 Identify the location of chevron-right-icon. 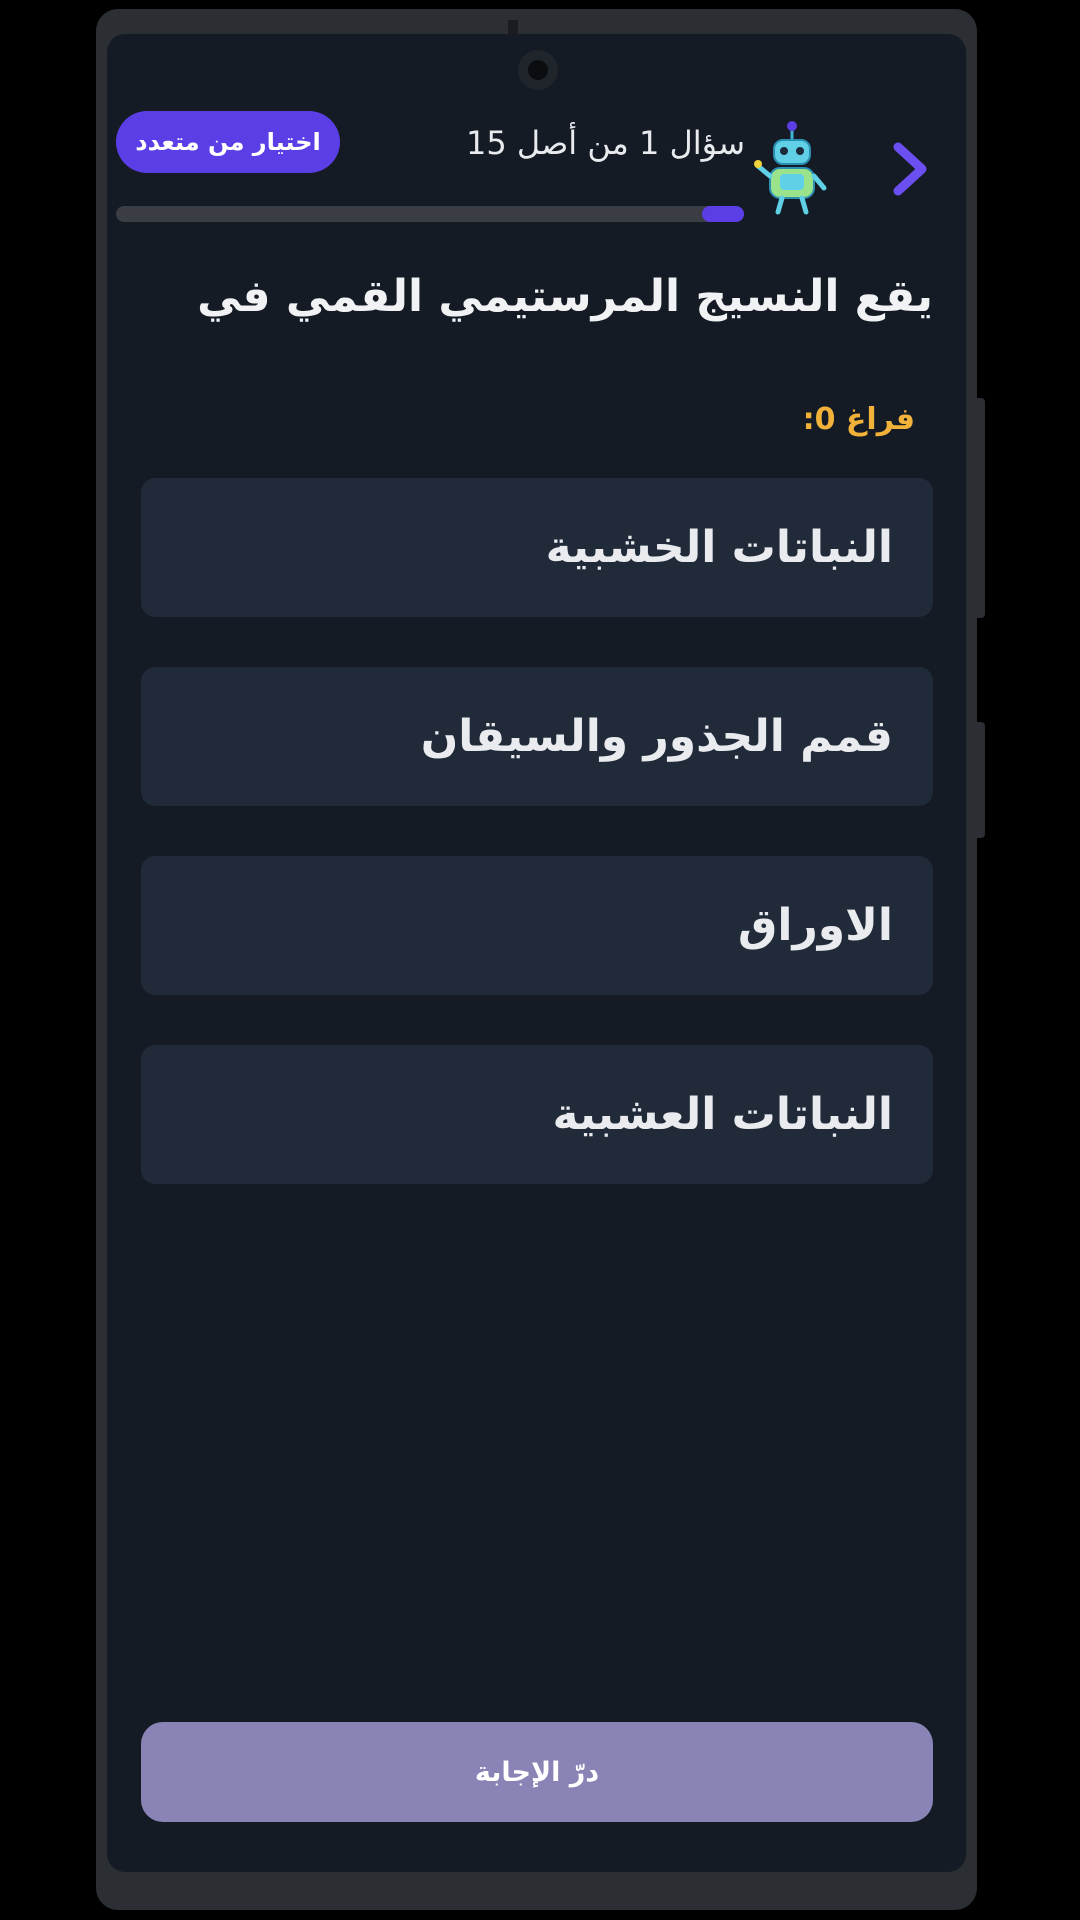
(910, 169).